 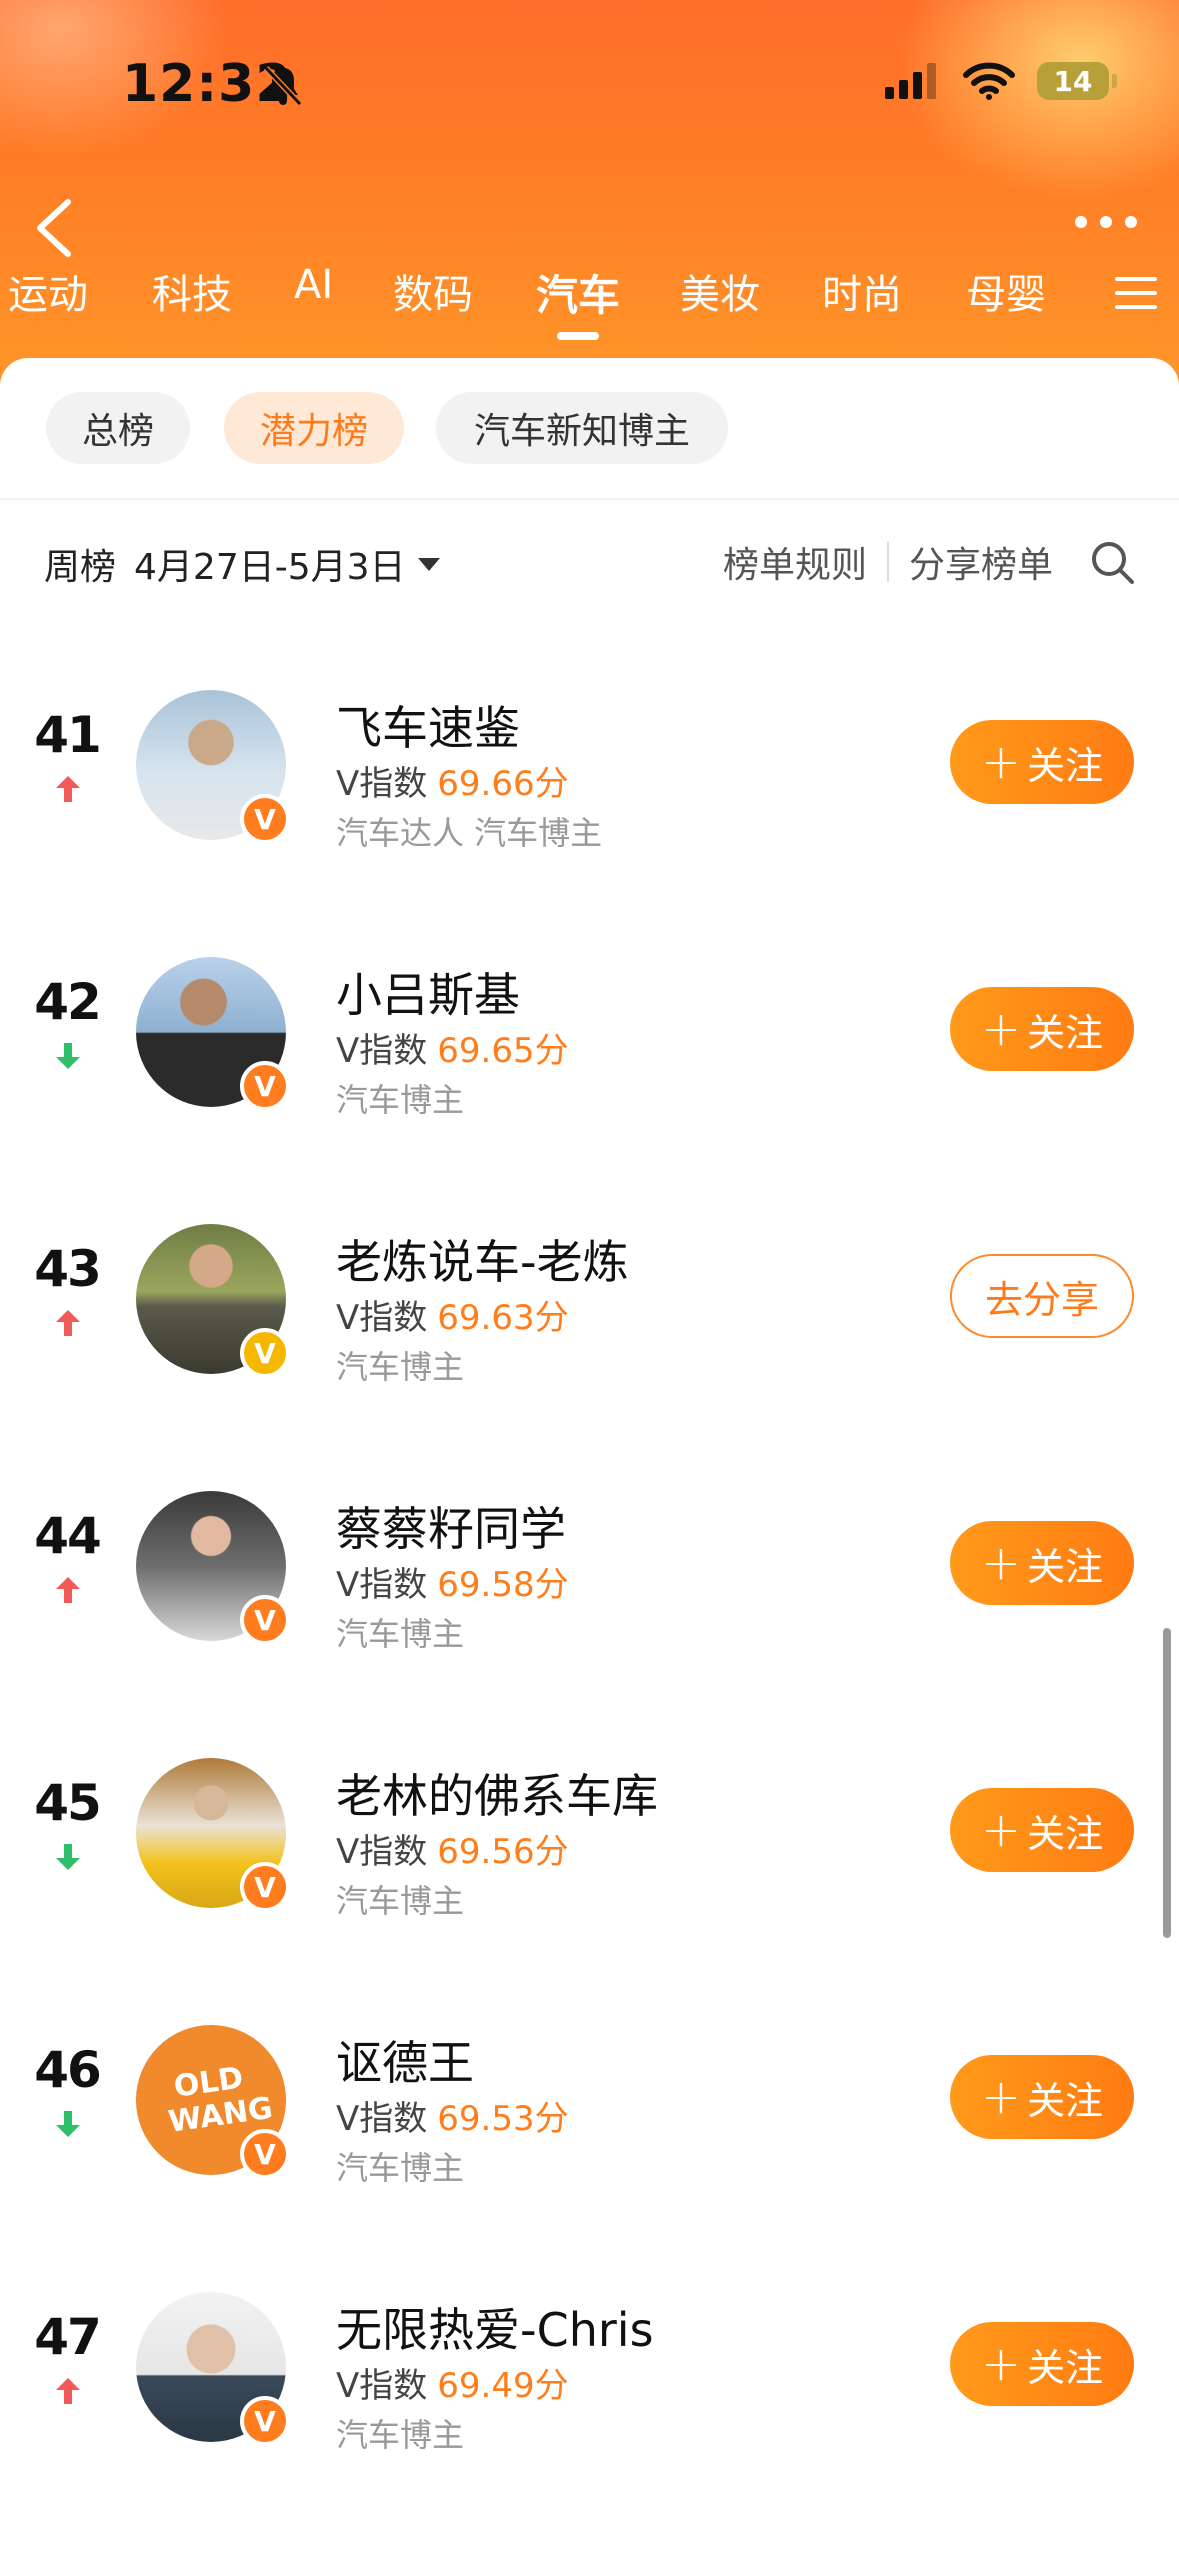 What do you see at coordinates (578, 292) in the screenshot?
I see `tab-auto: 汽车` at bounding box center [578, 292].